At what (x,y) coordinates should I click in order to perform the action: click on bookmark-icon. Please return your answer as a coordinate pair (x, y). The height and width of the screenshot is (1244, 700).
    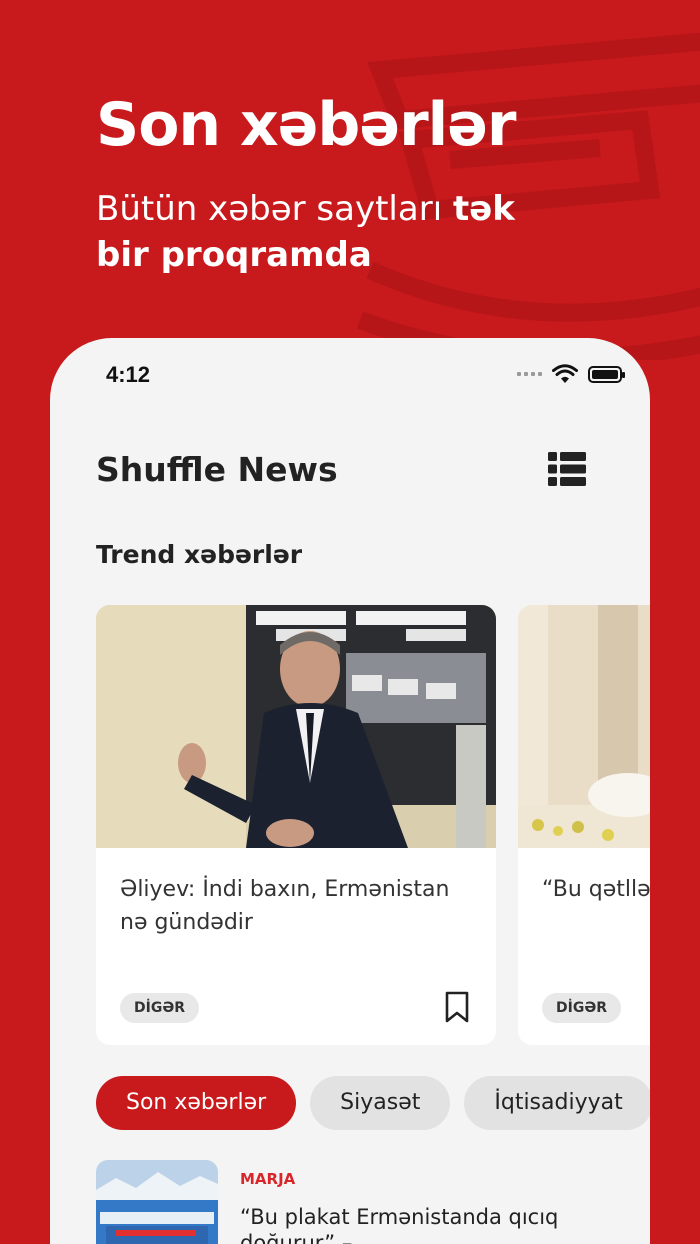
    Looking at the image, I should click on (457, 1007).